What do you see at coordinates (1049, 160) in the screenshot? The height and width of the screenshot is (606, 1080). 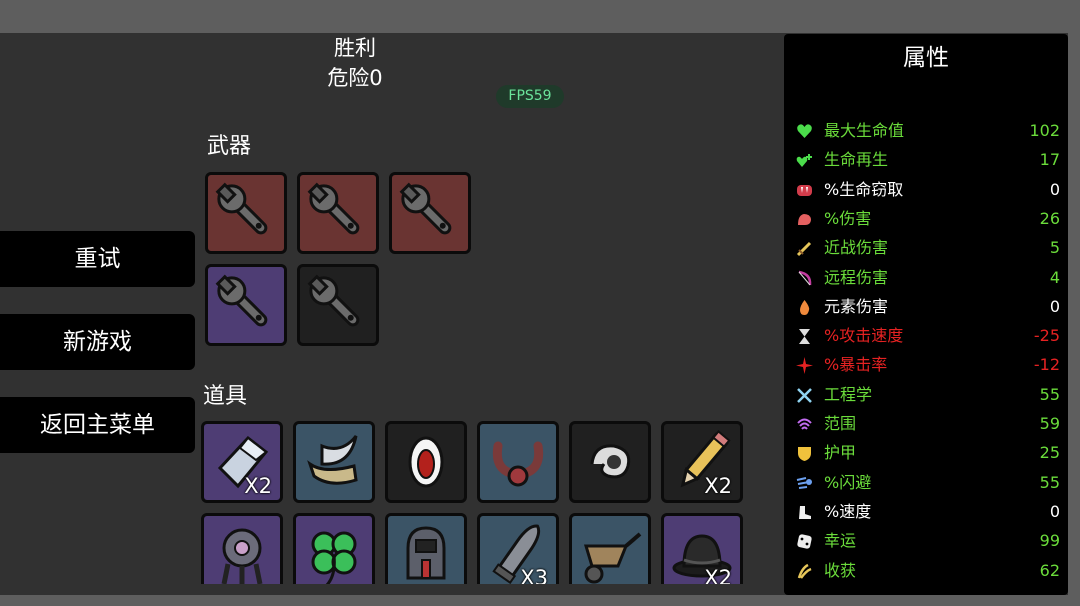 I see `stat-value: 17` at bounding box center [1049, 160].